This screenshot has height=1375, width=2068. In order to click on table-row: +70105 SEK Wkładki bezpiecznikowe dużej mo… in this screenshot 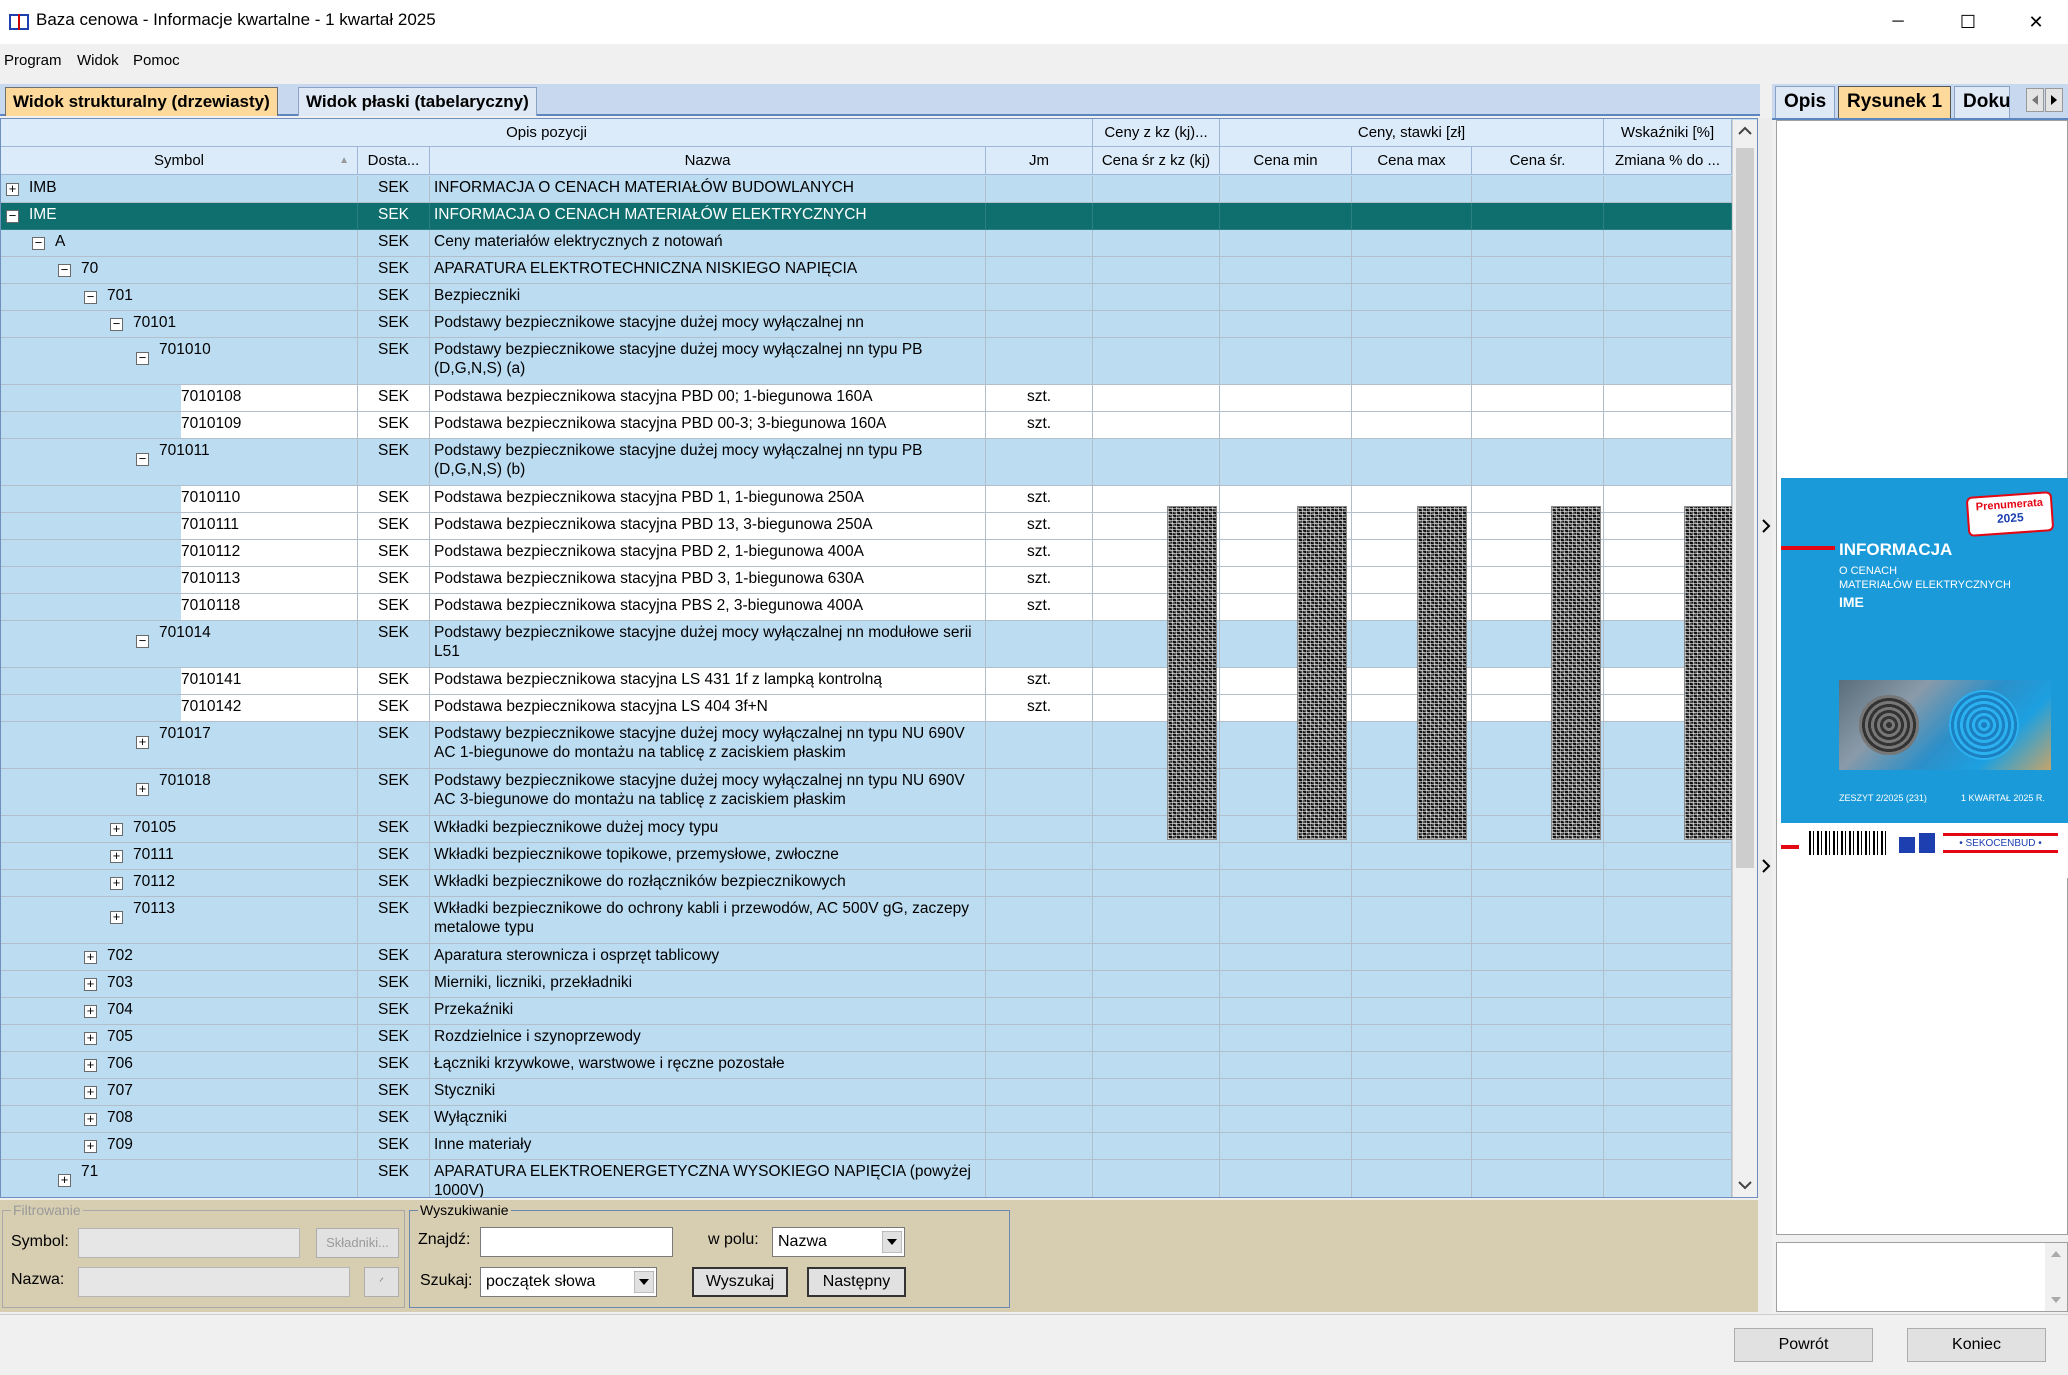, I will do `click(866, 829)`.